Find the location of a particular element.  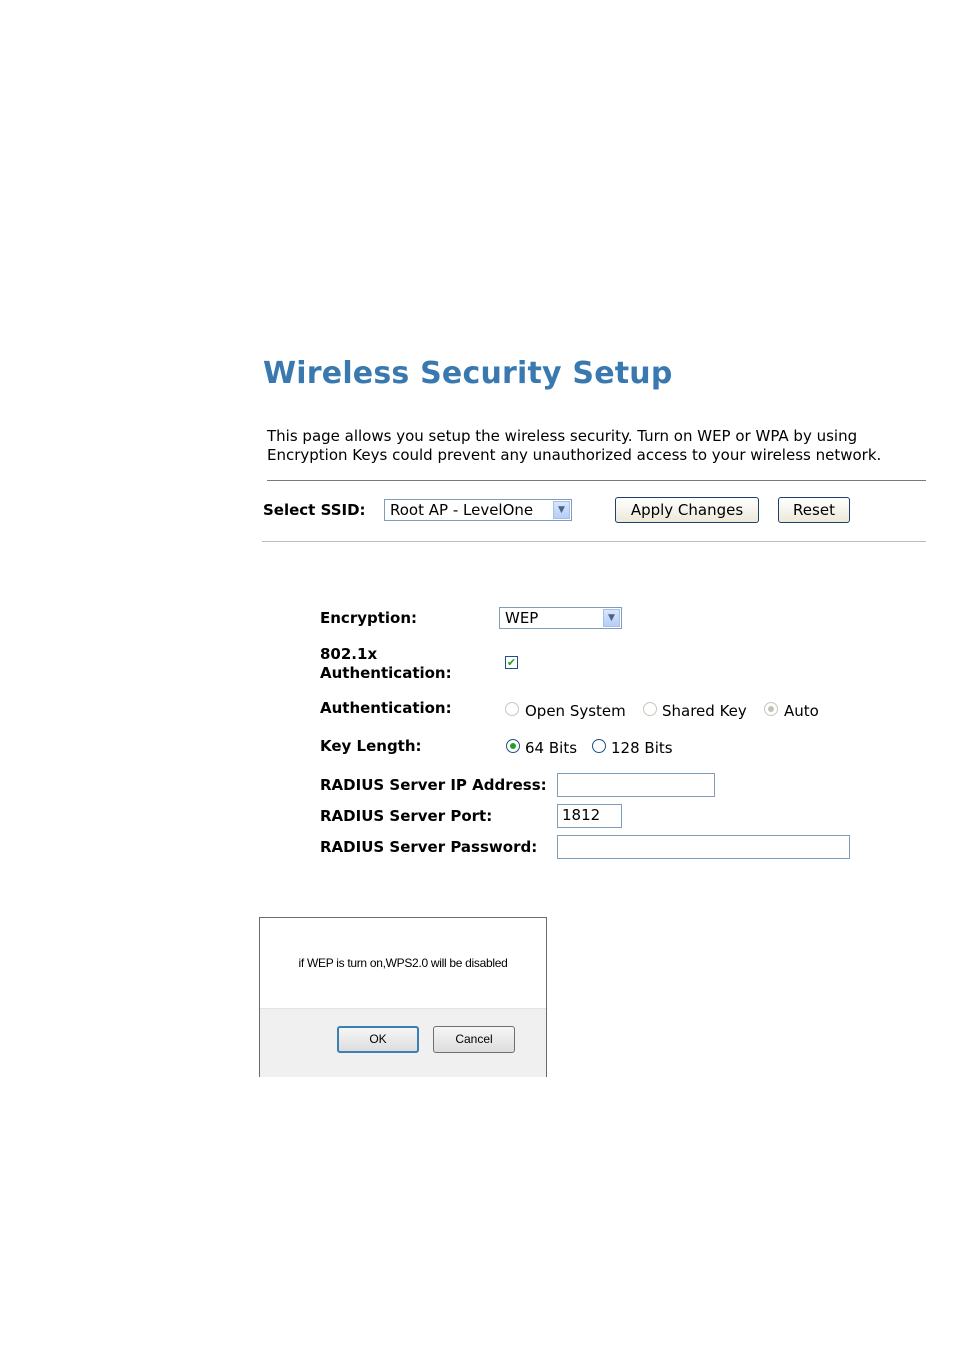

auth-8021x-checkbox: ✔ is located at coordinates (511, 662).